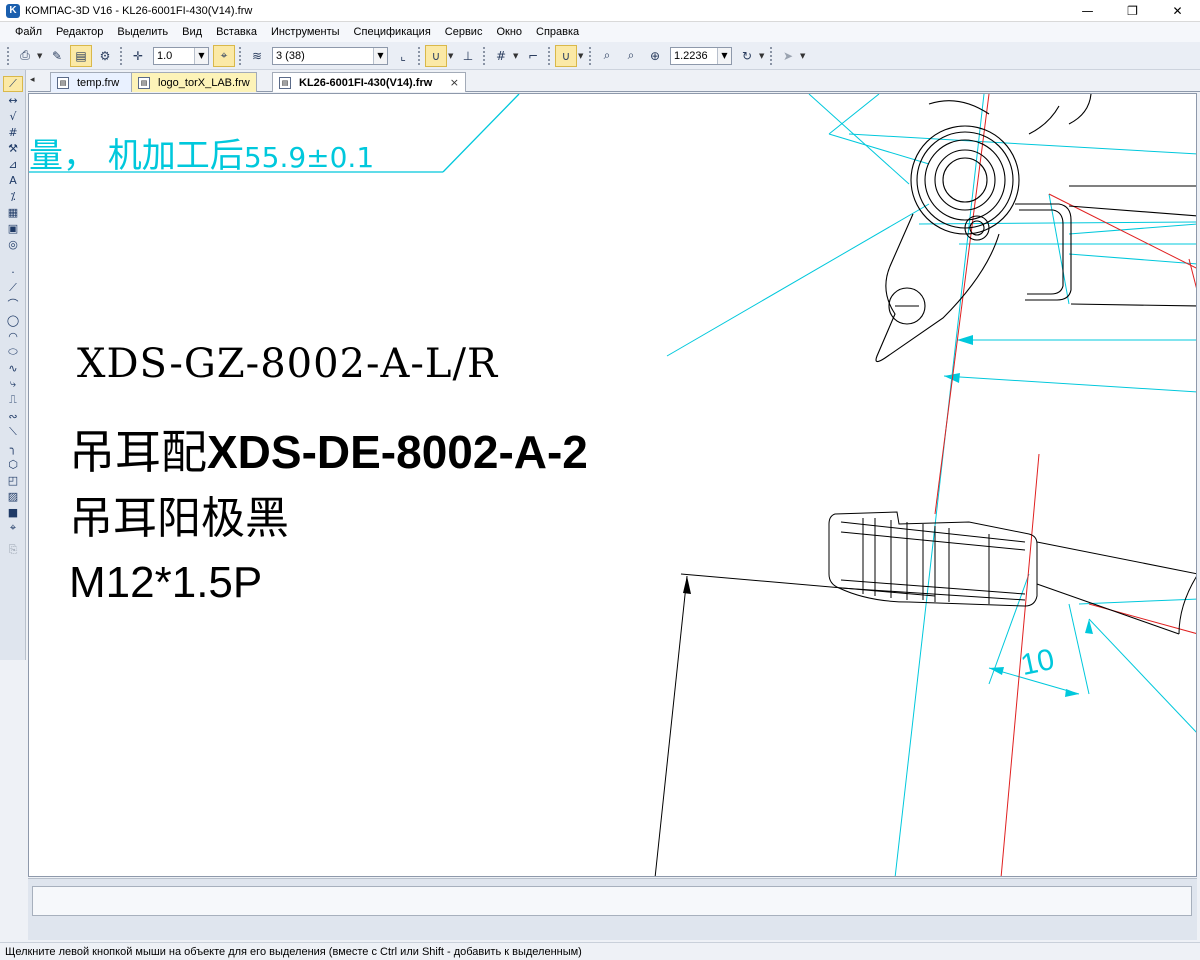 This screenshot has width=1200, height=960. I want to click on circle-icon: ◯, so click(13, 320).